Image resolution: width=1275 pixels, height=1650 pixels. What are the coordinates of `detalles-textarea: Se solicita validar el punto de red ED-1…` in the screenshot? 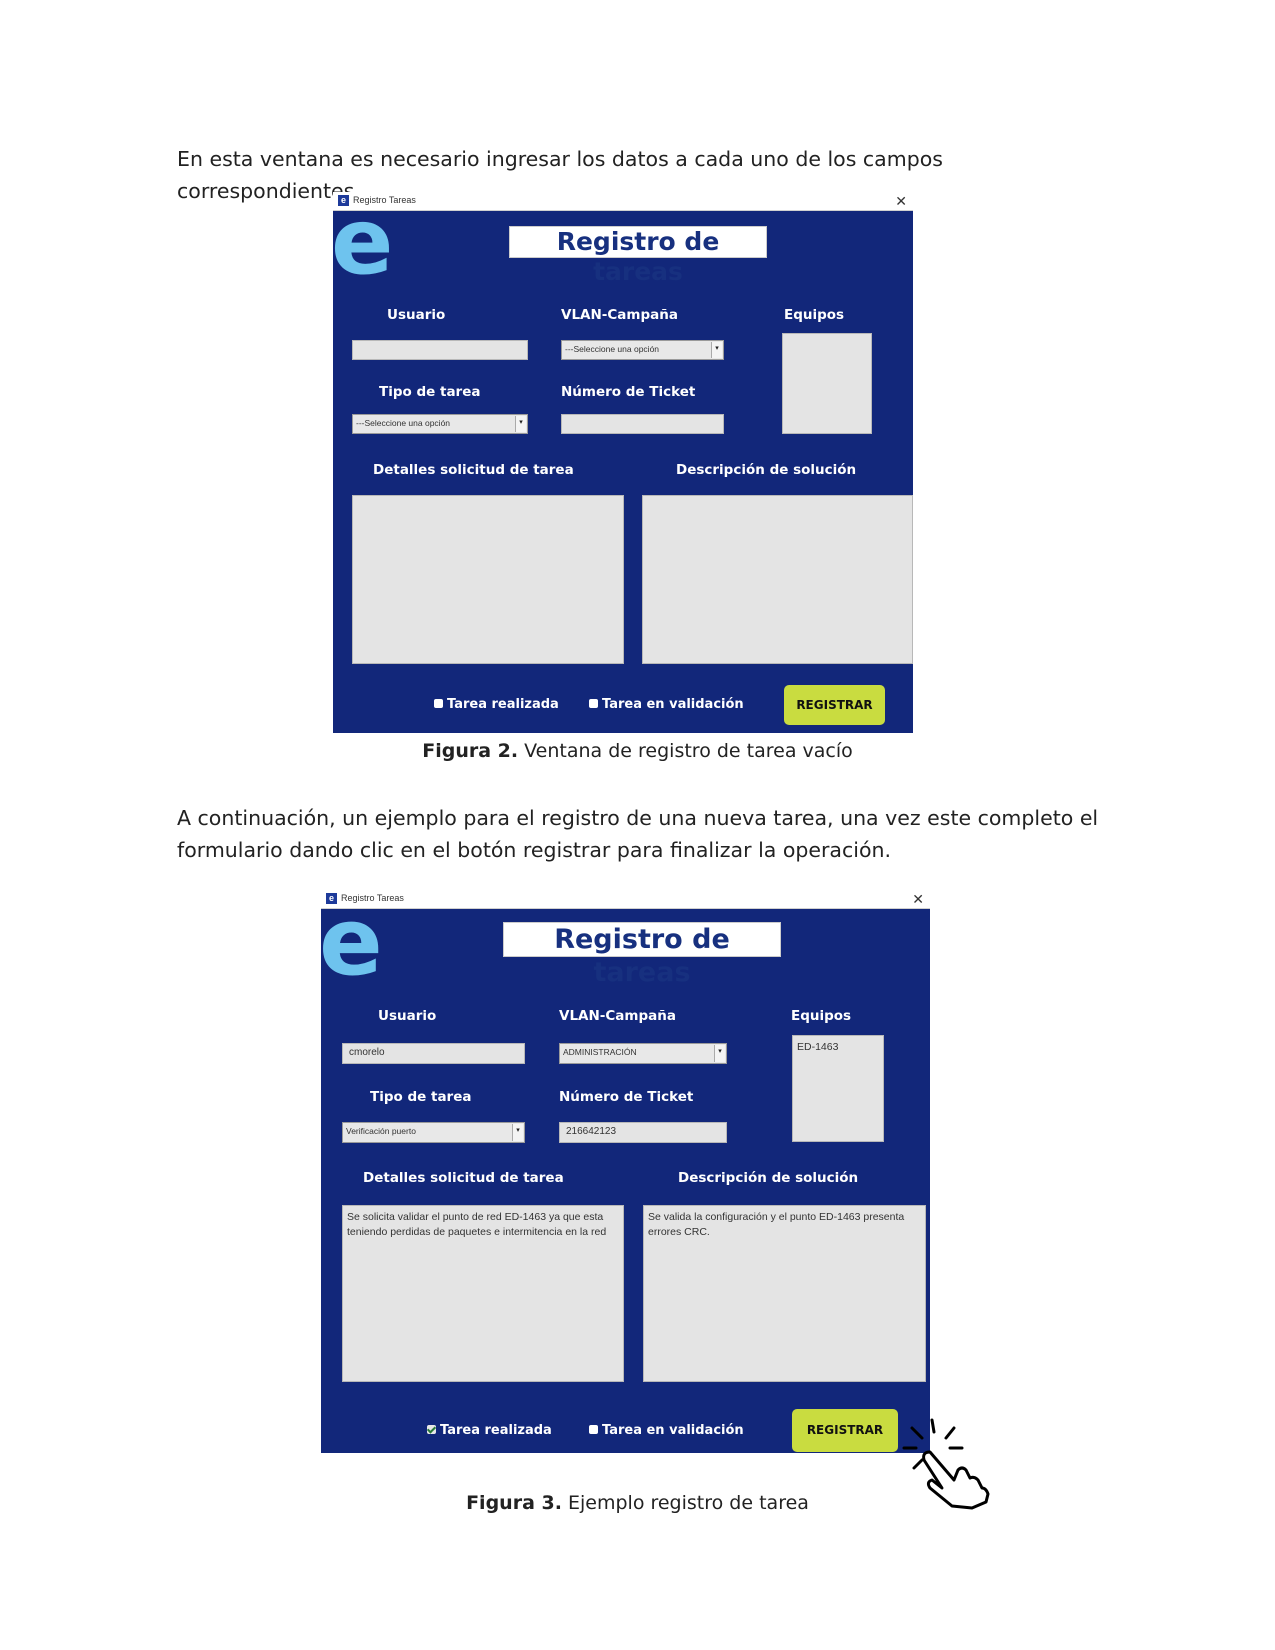 It's located at (483, 1293).